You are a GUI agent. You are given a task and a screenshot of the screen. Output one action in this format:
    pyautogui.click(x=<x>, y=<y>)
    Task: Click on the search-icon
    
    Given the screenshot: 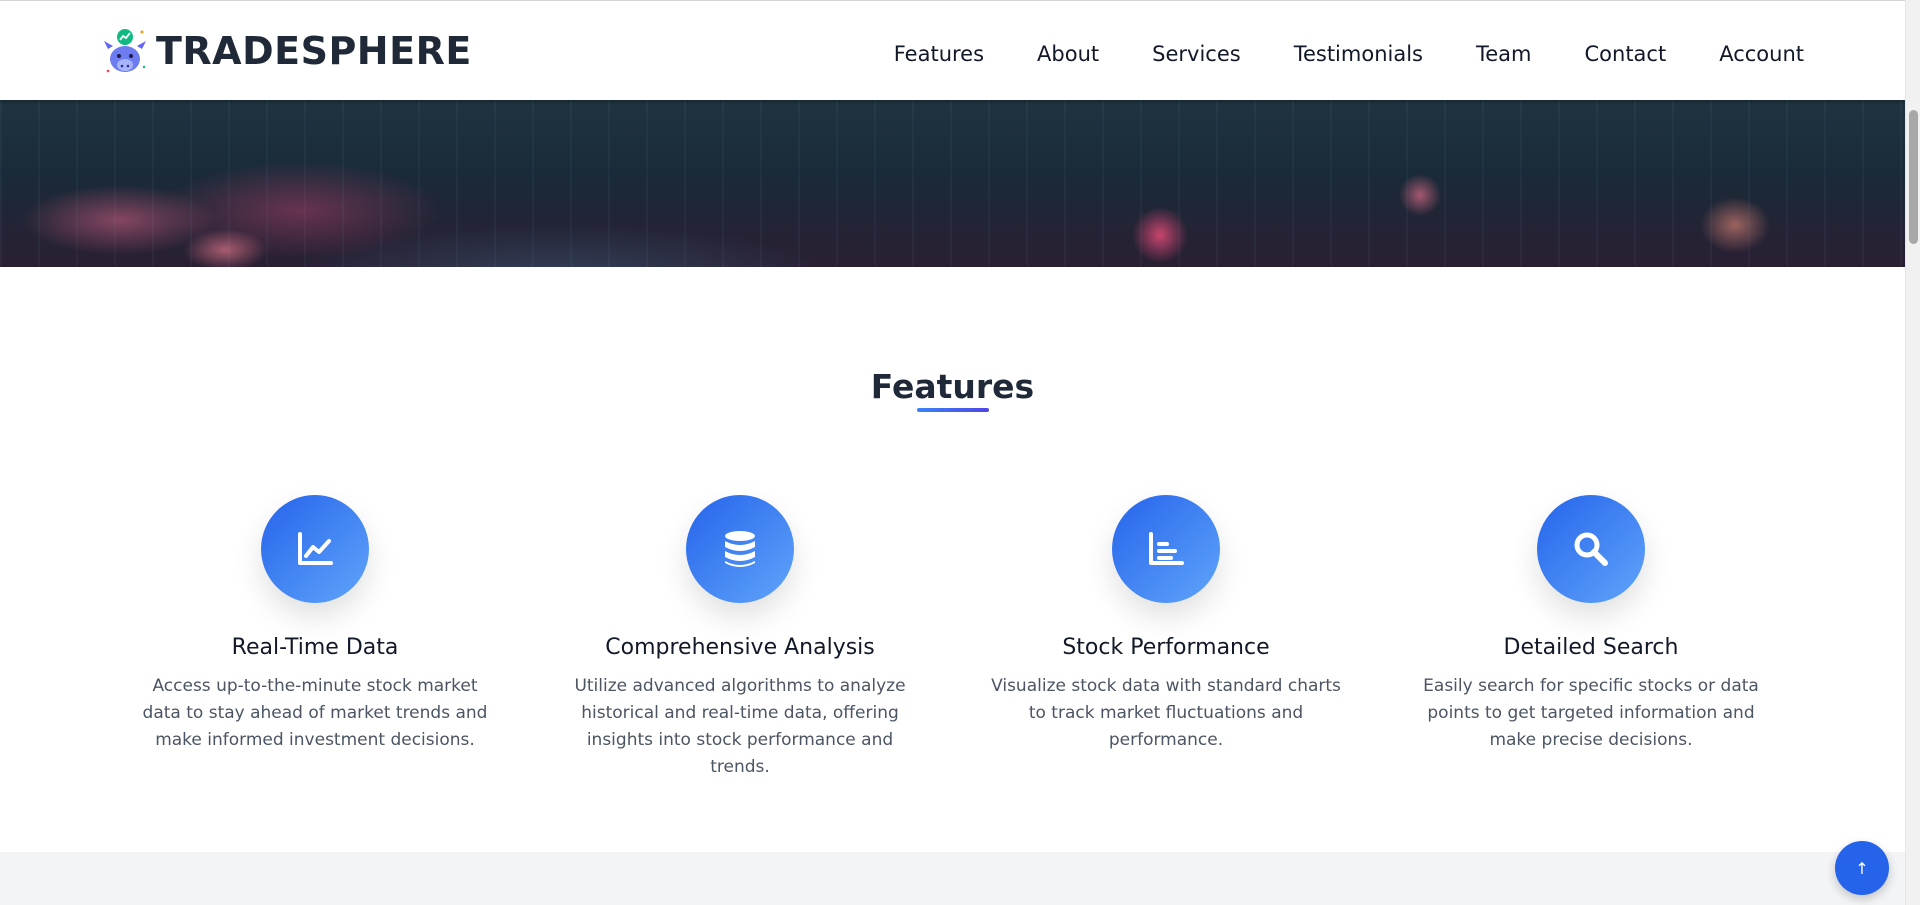 What is the action you would take?
    pyautogui.click(x=1591, y=549)
    